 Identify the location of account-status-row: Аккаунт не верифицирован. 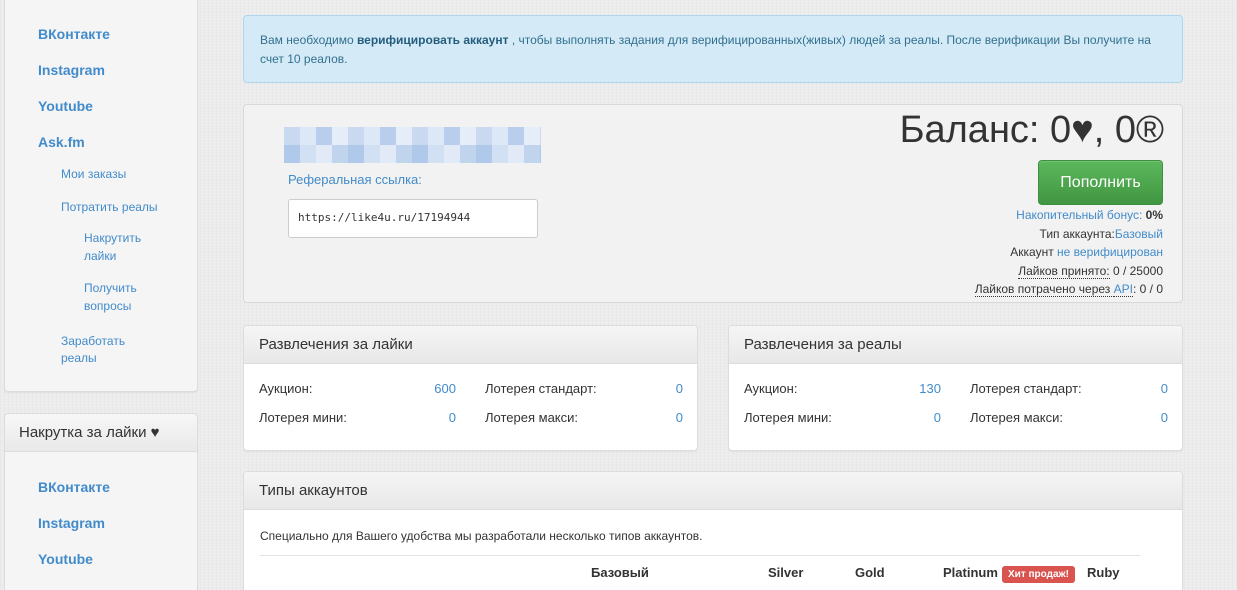
(1086, 252).